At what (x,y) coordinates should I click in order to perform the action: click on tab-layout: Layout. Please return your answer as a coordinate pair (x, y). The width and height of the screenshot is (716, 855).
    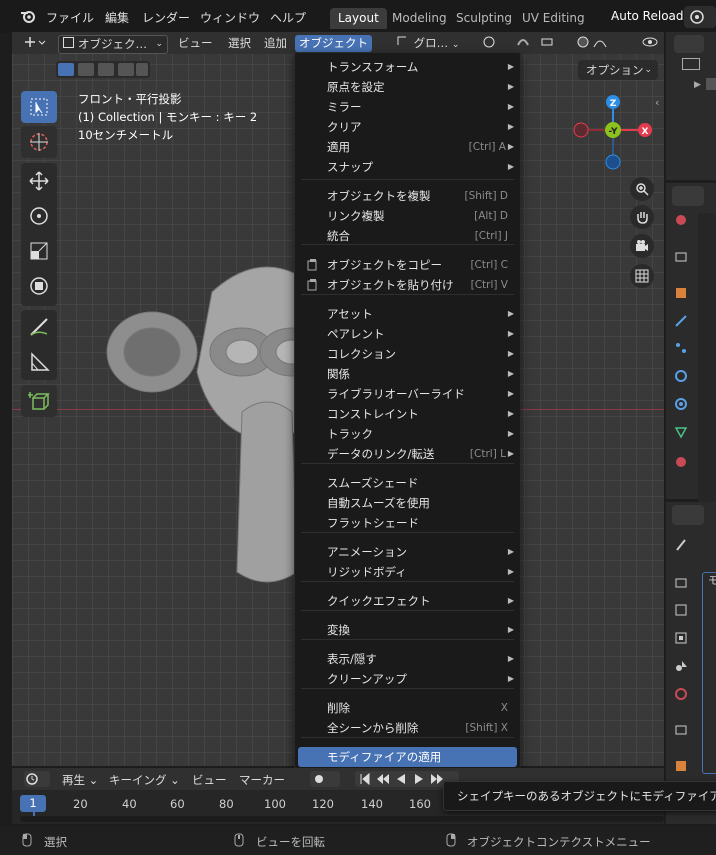
    Looking at the image, I should click on (358, 18).